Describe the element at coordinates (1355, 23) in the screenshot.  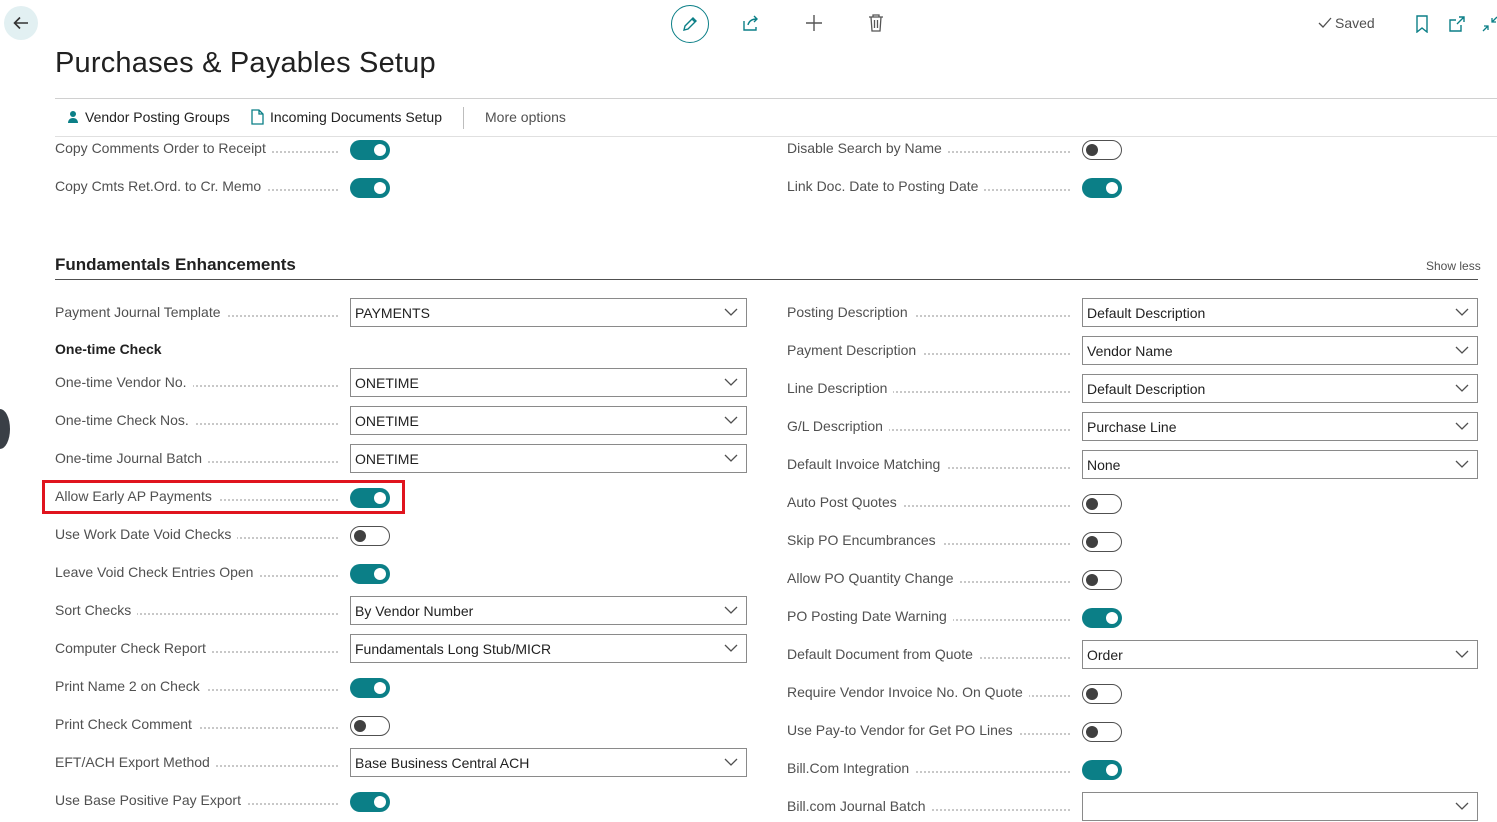
I see `saved-label: Saved` at that location.